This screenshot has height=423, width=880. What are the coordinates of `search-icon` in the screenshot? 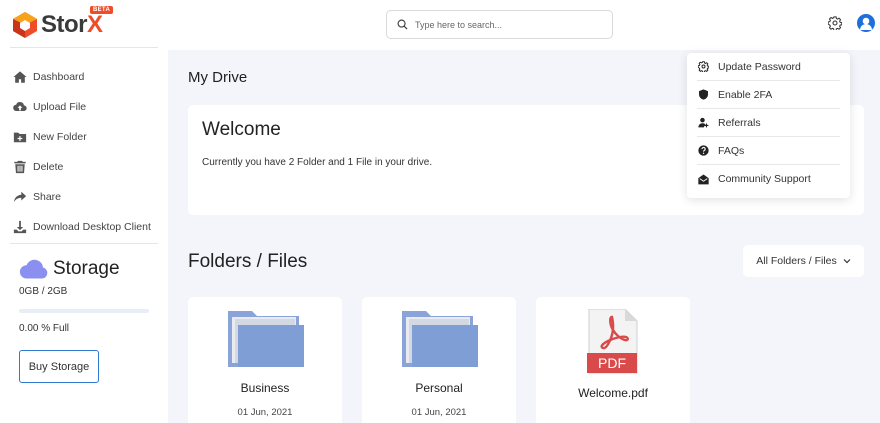 It's located at (402, 24).